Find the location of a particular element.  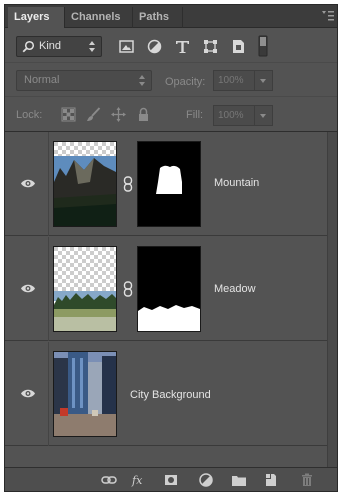

panel-menu-icon is located at coordinates (328, 16).